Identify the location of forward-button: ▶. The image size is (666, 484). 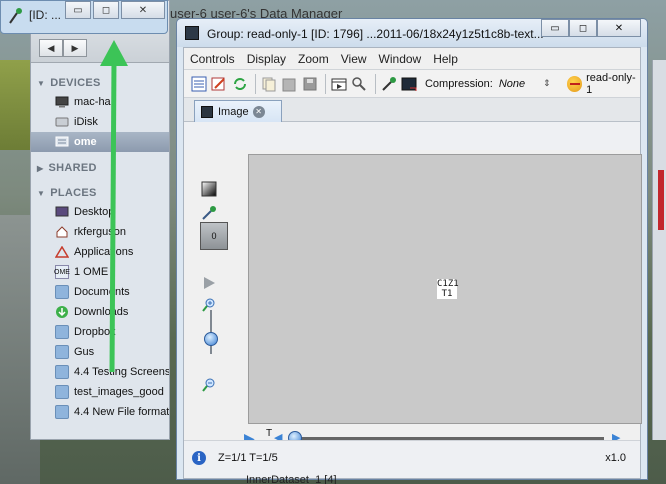
(75, 48).